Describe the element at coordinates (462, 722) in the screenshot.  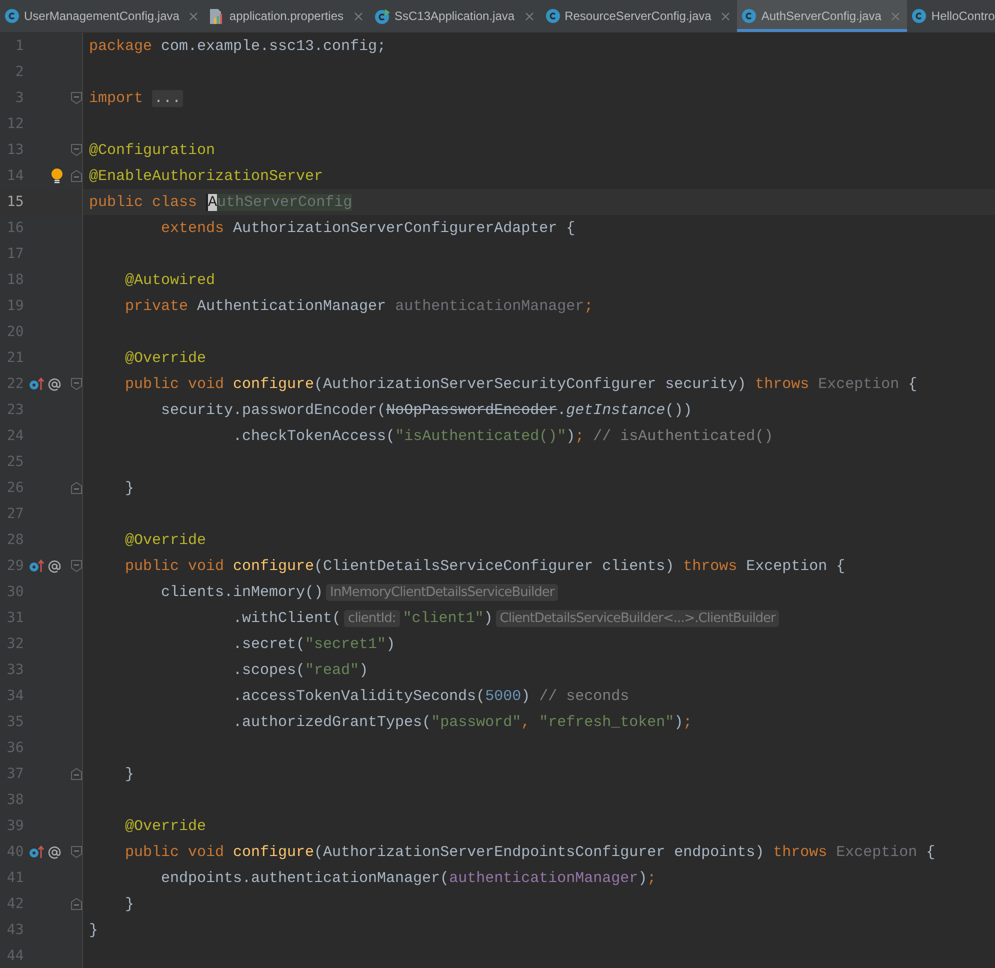
I see `code-text: .authorizedGrantTypes("password", "refresh_token");` at that location.